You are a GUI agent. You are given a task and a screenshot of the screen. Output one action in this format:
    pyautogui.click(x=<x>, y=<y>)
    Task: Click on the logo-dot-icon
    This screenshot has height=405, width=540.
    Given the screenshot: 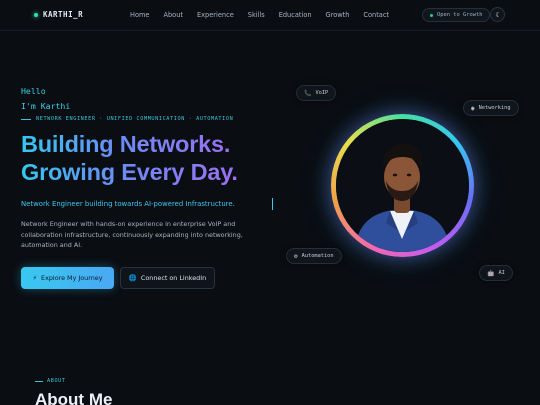 What is the action you would take?
    pyautogui.click(x=36, y=14)
    